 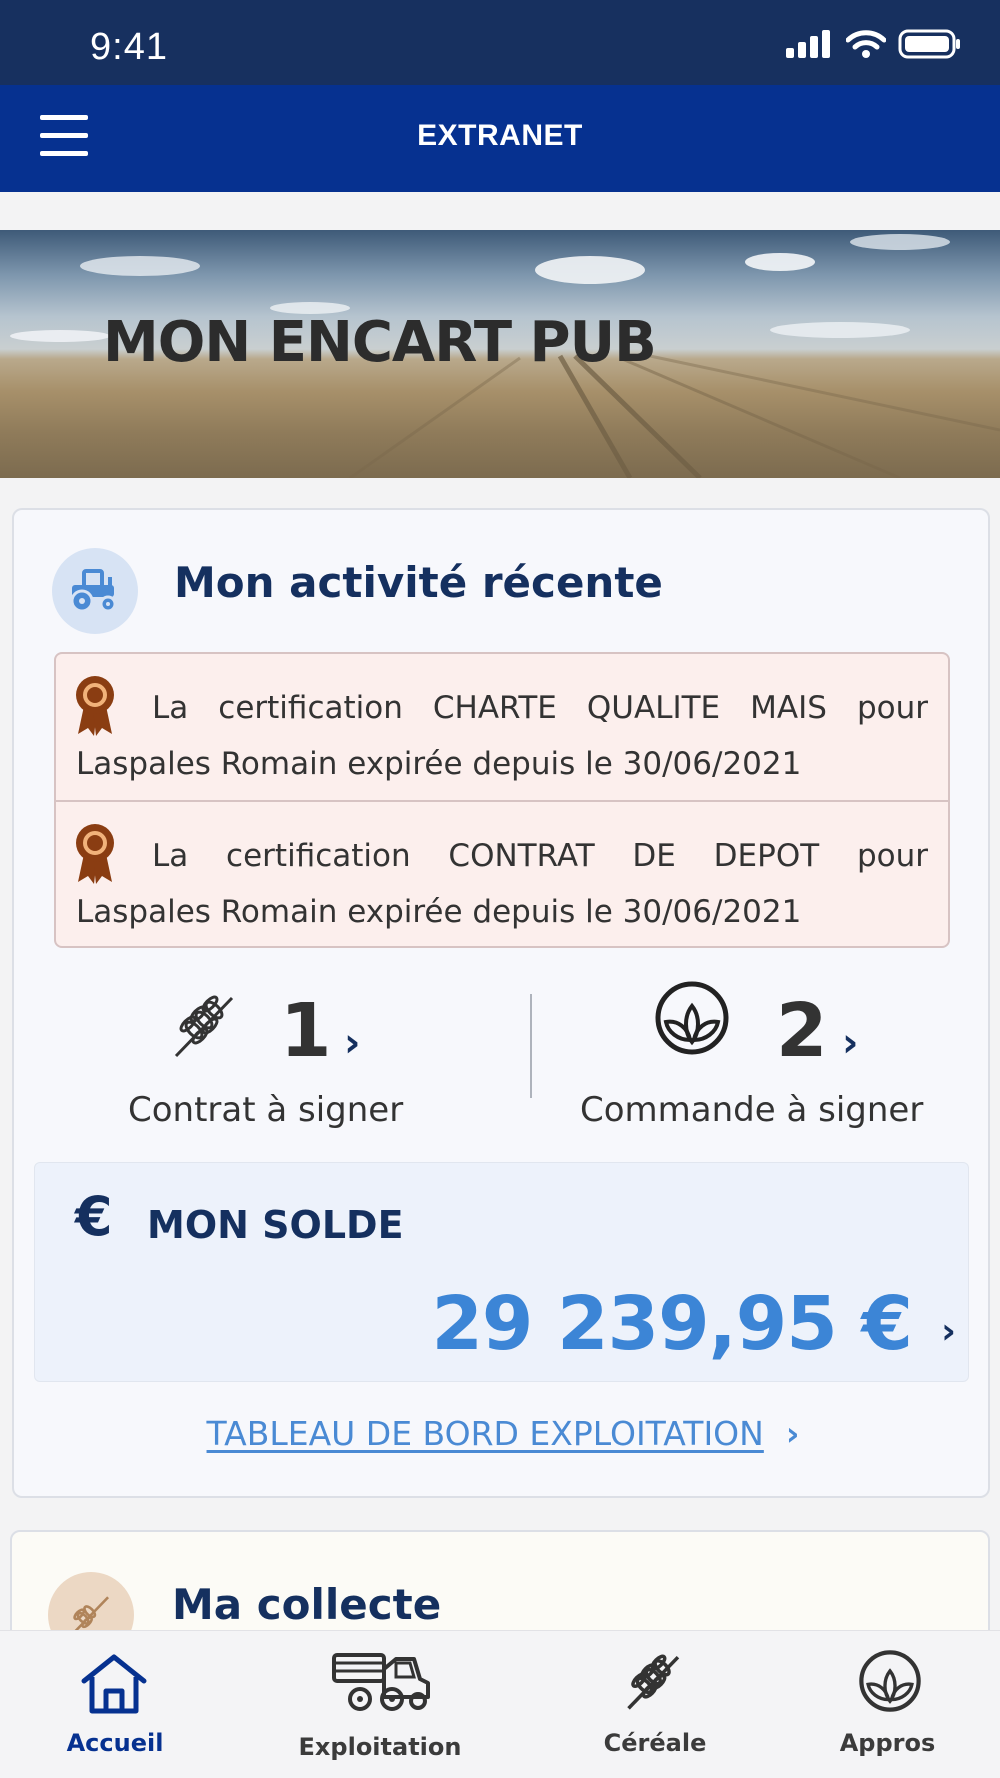 What do you see at coordinates (306, 1031) in the screenshot?
I see `contracts-count: 1` at bounding box center [306, 1031].